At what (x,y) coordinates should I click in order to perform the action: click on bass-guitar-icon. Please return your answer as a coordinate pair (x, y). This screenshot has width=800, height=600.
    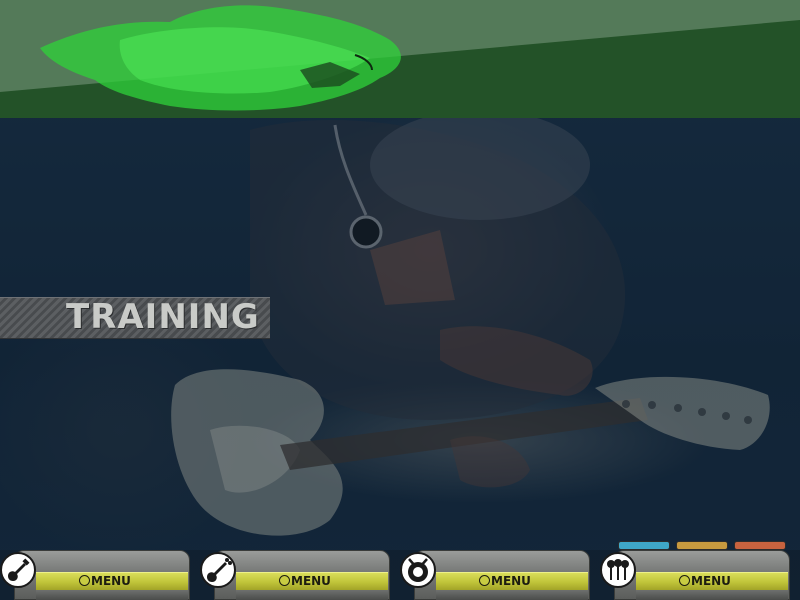
    Looking at the image, I should click on (218, 570).